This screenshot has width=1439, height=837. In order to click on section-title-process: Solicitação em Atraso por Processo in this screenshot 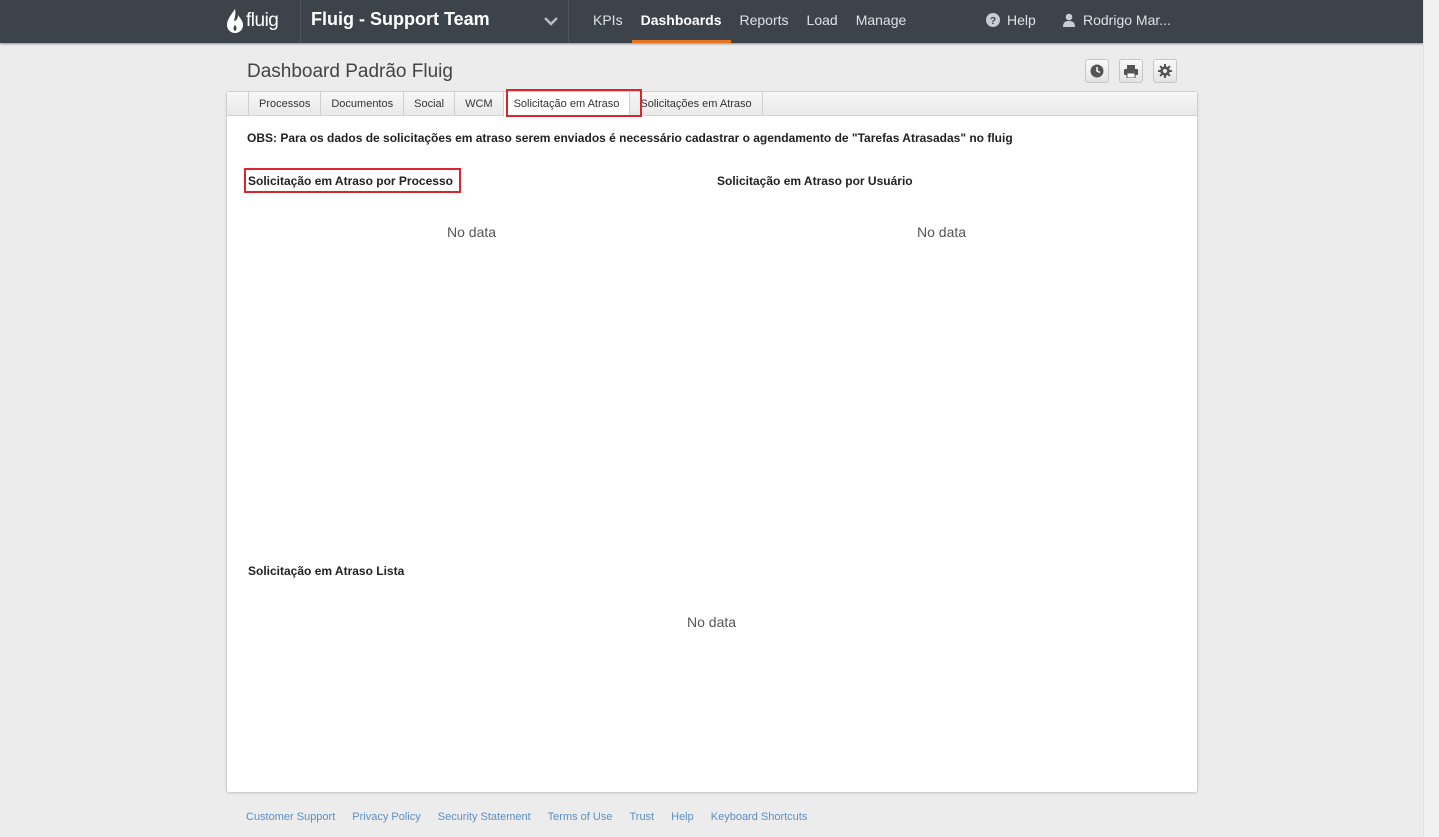, I will do `click(350, 181)`.